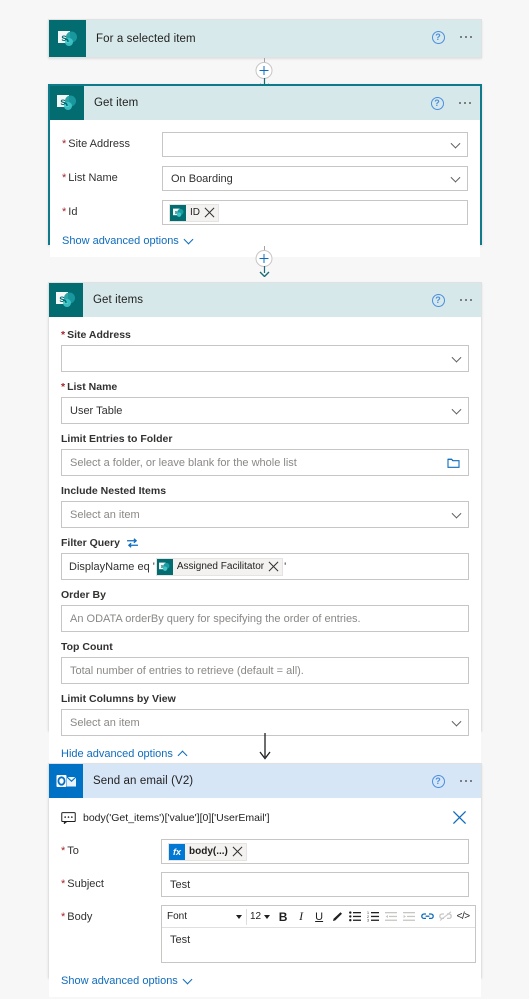  Describe the element at coordinates (315, 212) in the screenshot. I see `id-input: s ID` at that location.